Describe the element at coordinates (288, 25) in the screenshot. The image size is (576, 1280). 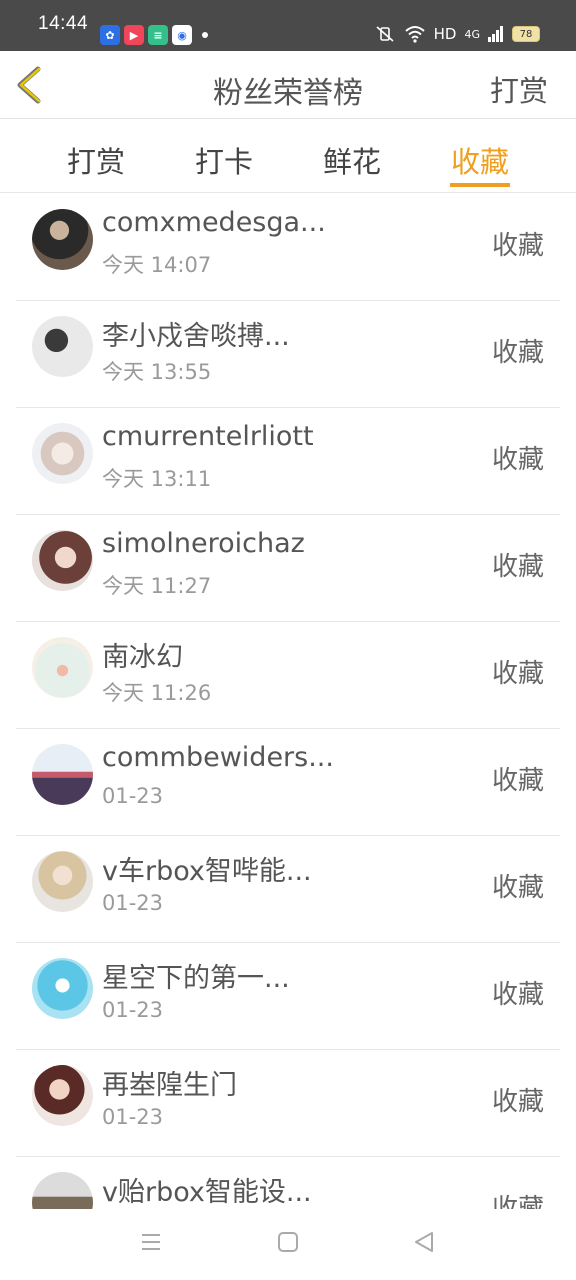
I see `status-bar: 14:44 ✿ ▶ ≡ ◉ HD 4G 78` at that location.